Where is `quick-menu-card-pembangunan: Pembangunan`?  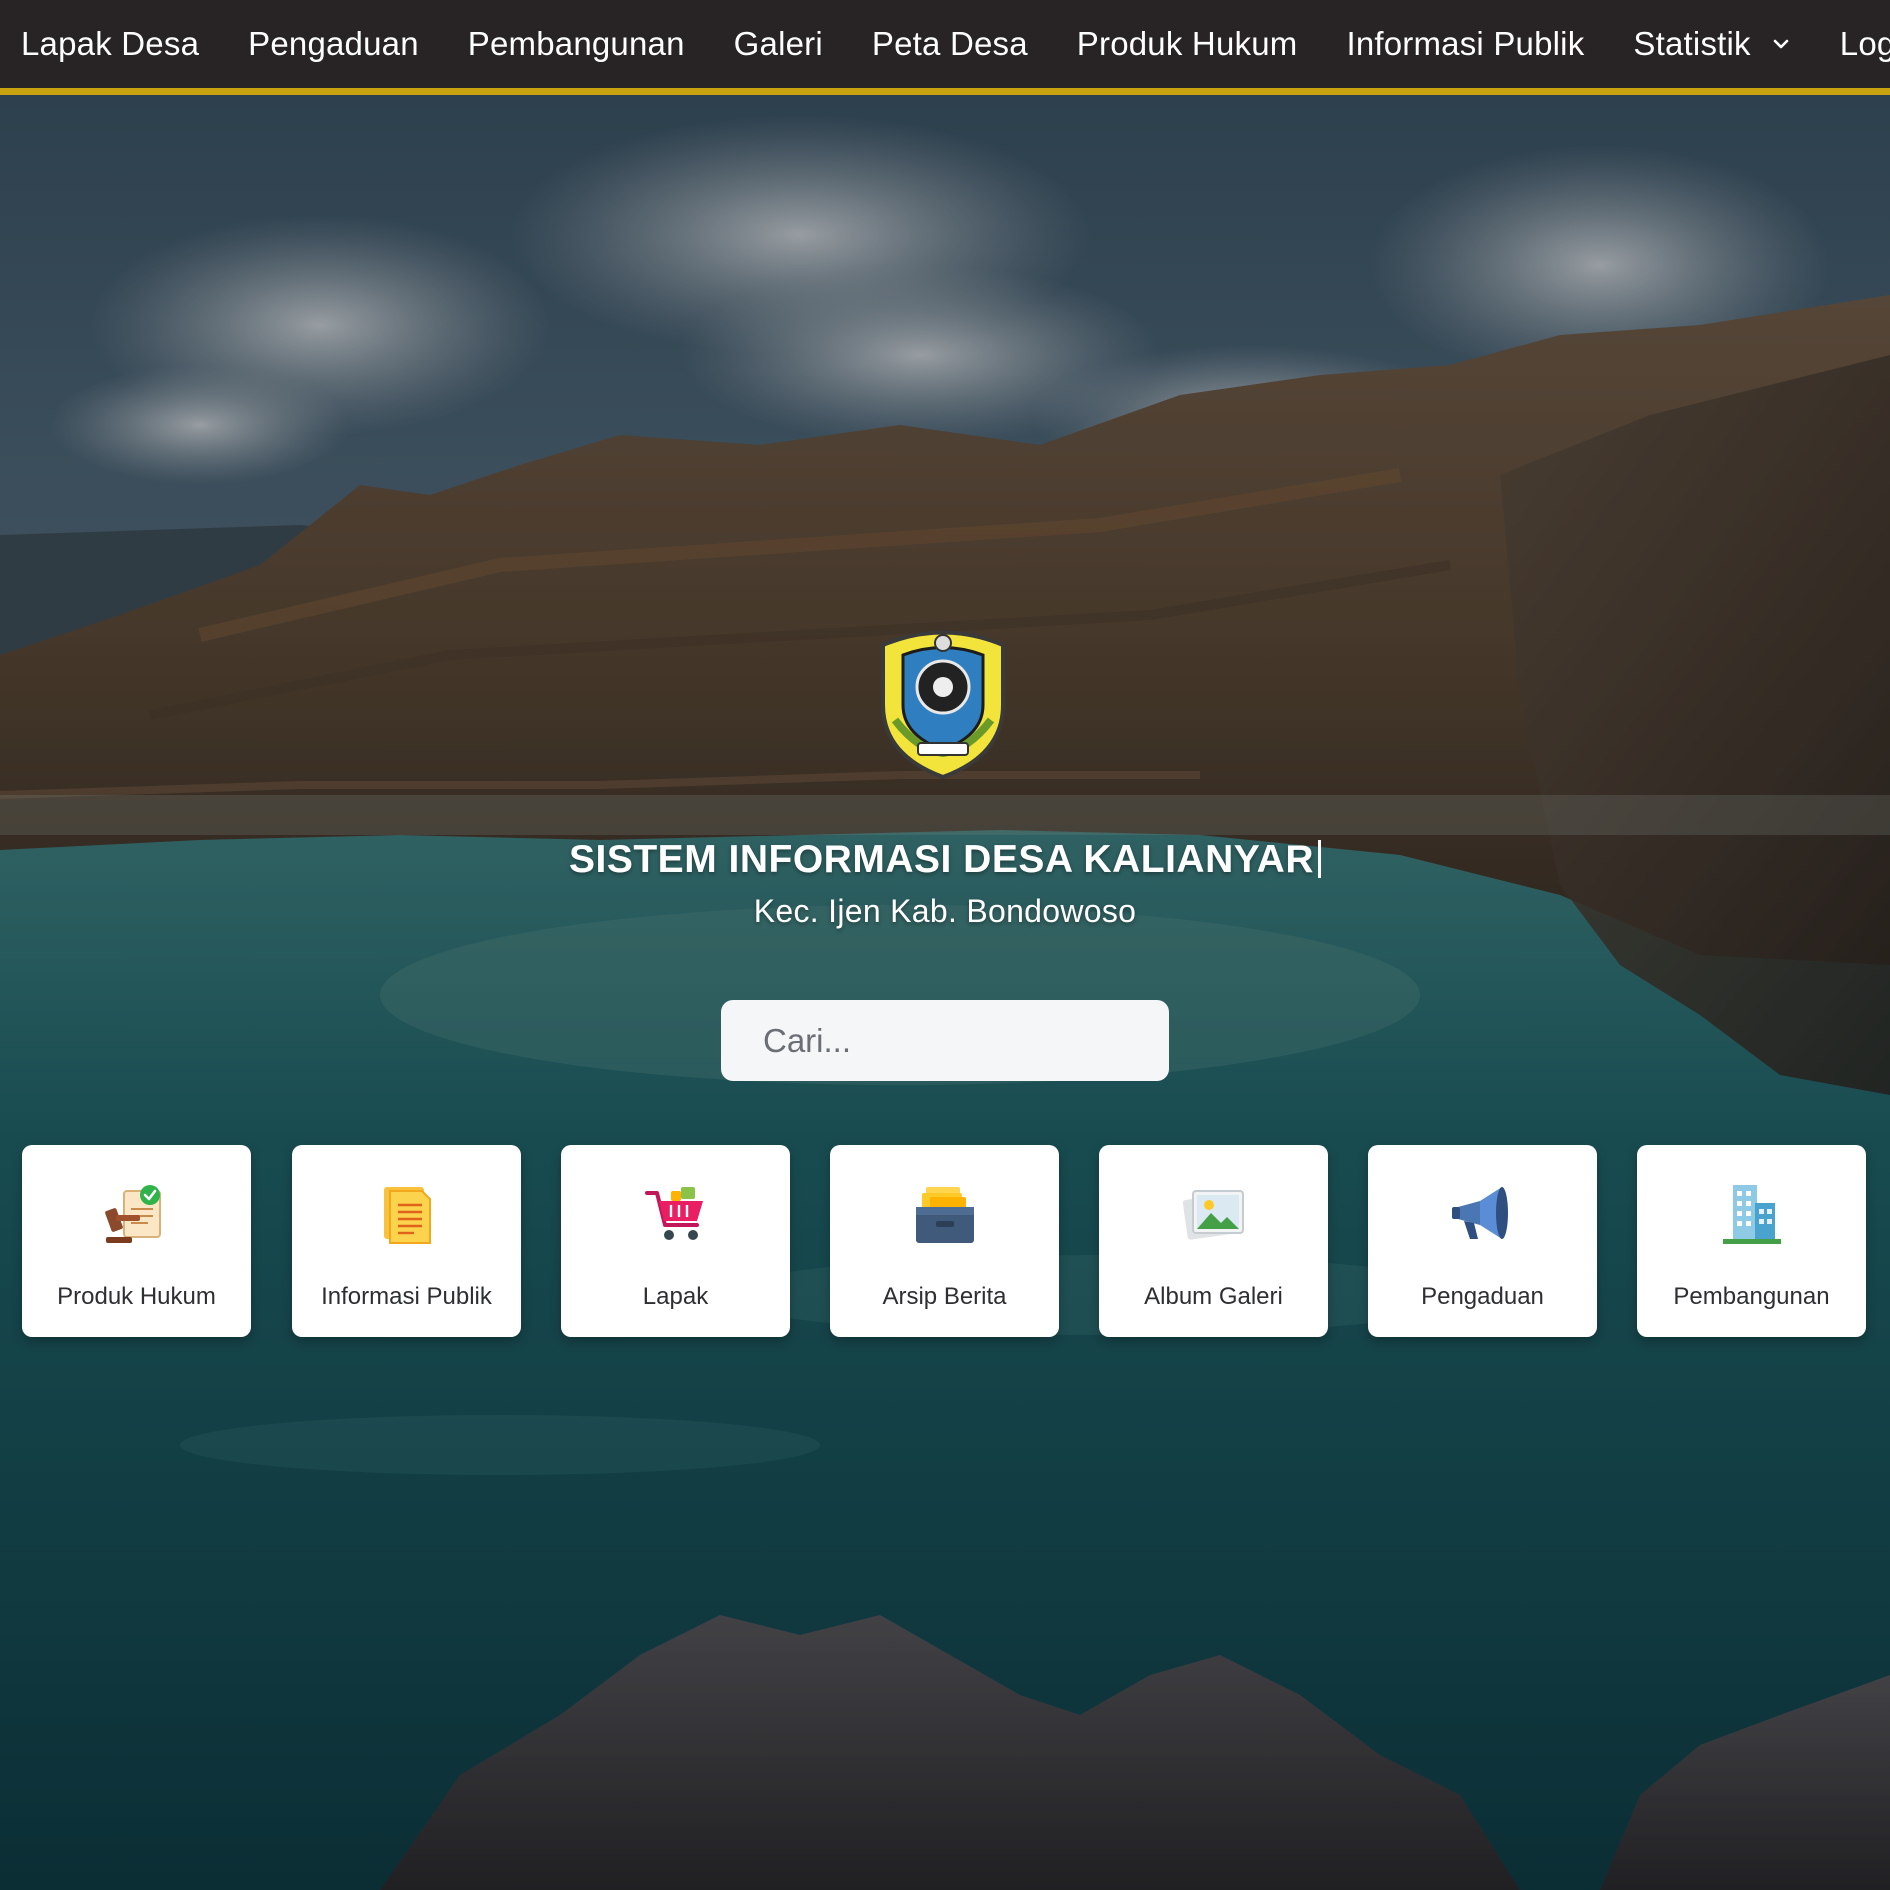
quick-menu-card-pembangunan: Pembangunan is located at coordinates (1751, 1241).